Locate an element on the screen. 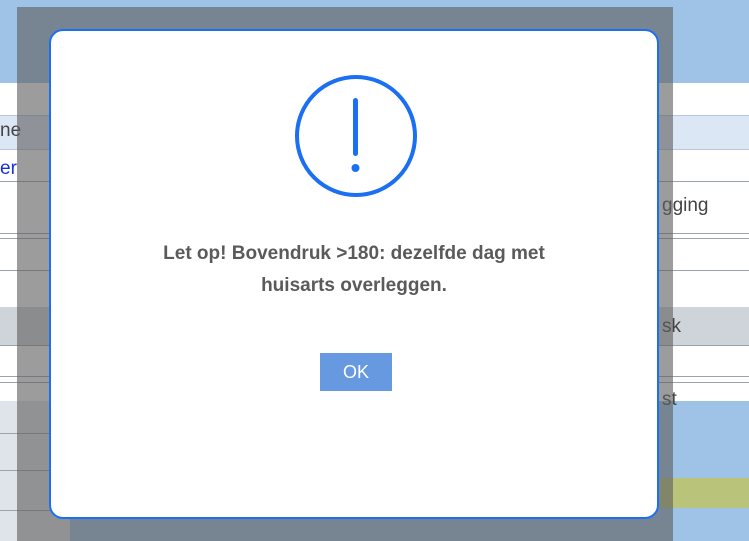  background-green-bar is located at coordinates (704, 493).